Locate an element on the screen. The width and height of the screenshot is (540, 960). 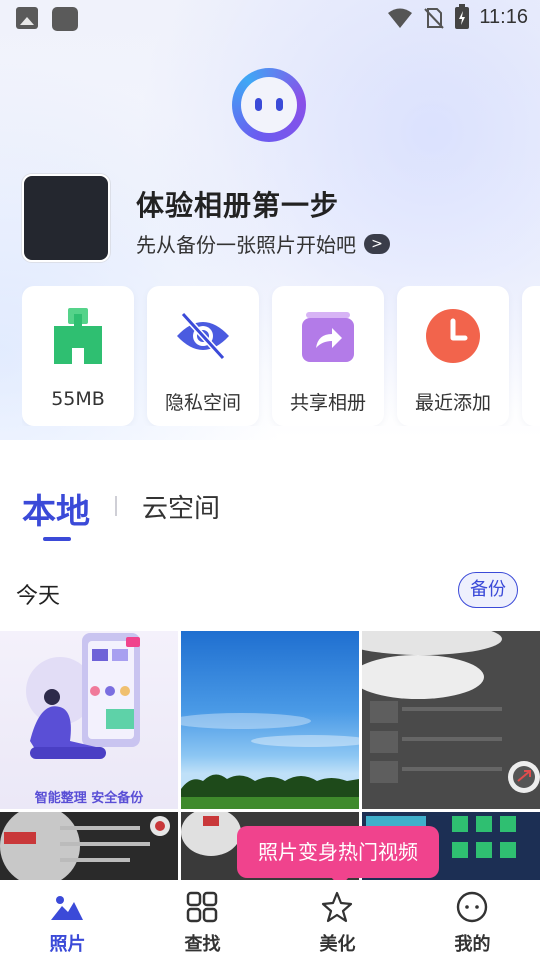
smiley-icon is located at coordinates (472, 907).